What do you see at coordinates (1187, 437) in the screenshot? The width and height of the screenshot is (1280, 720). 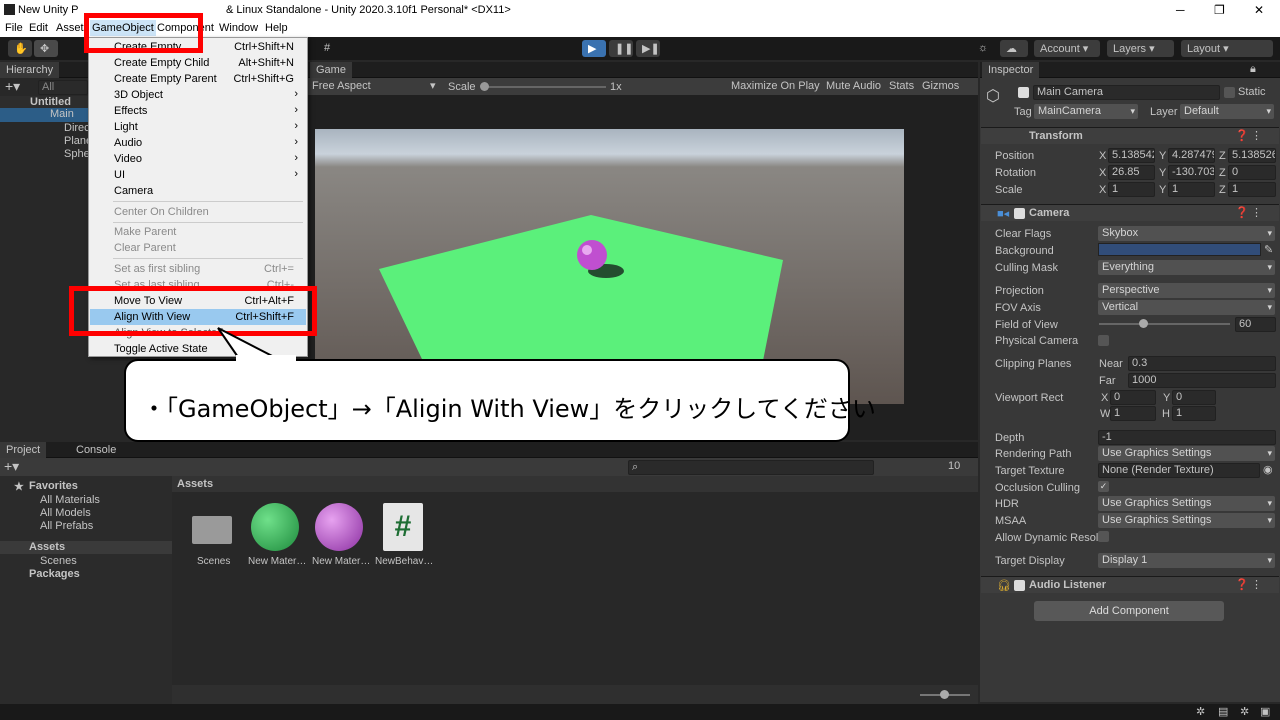 I see `depth-field: -1` at bounding box center [1187, 437].